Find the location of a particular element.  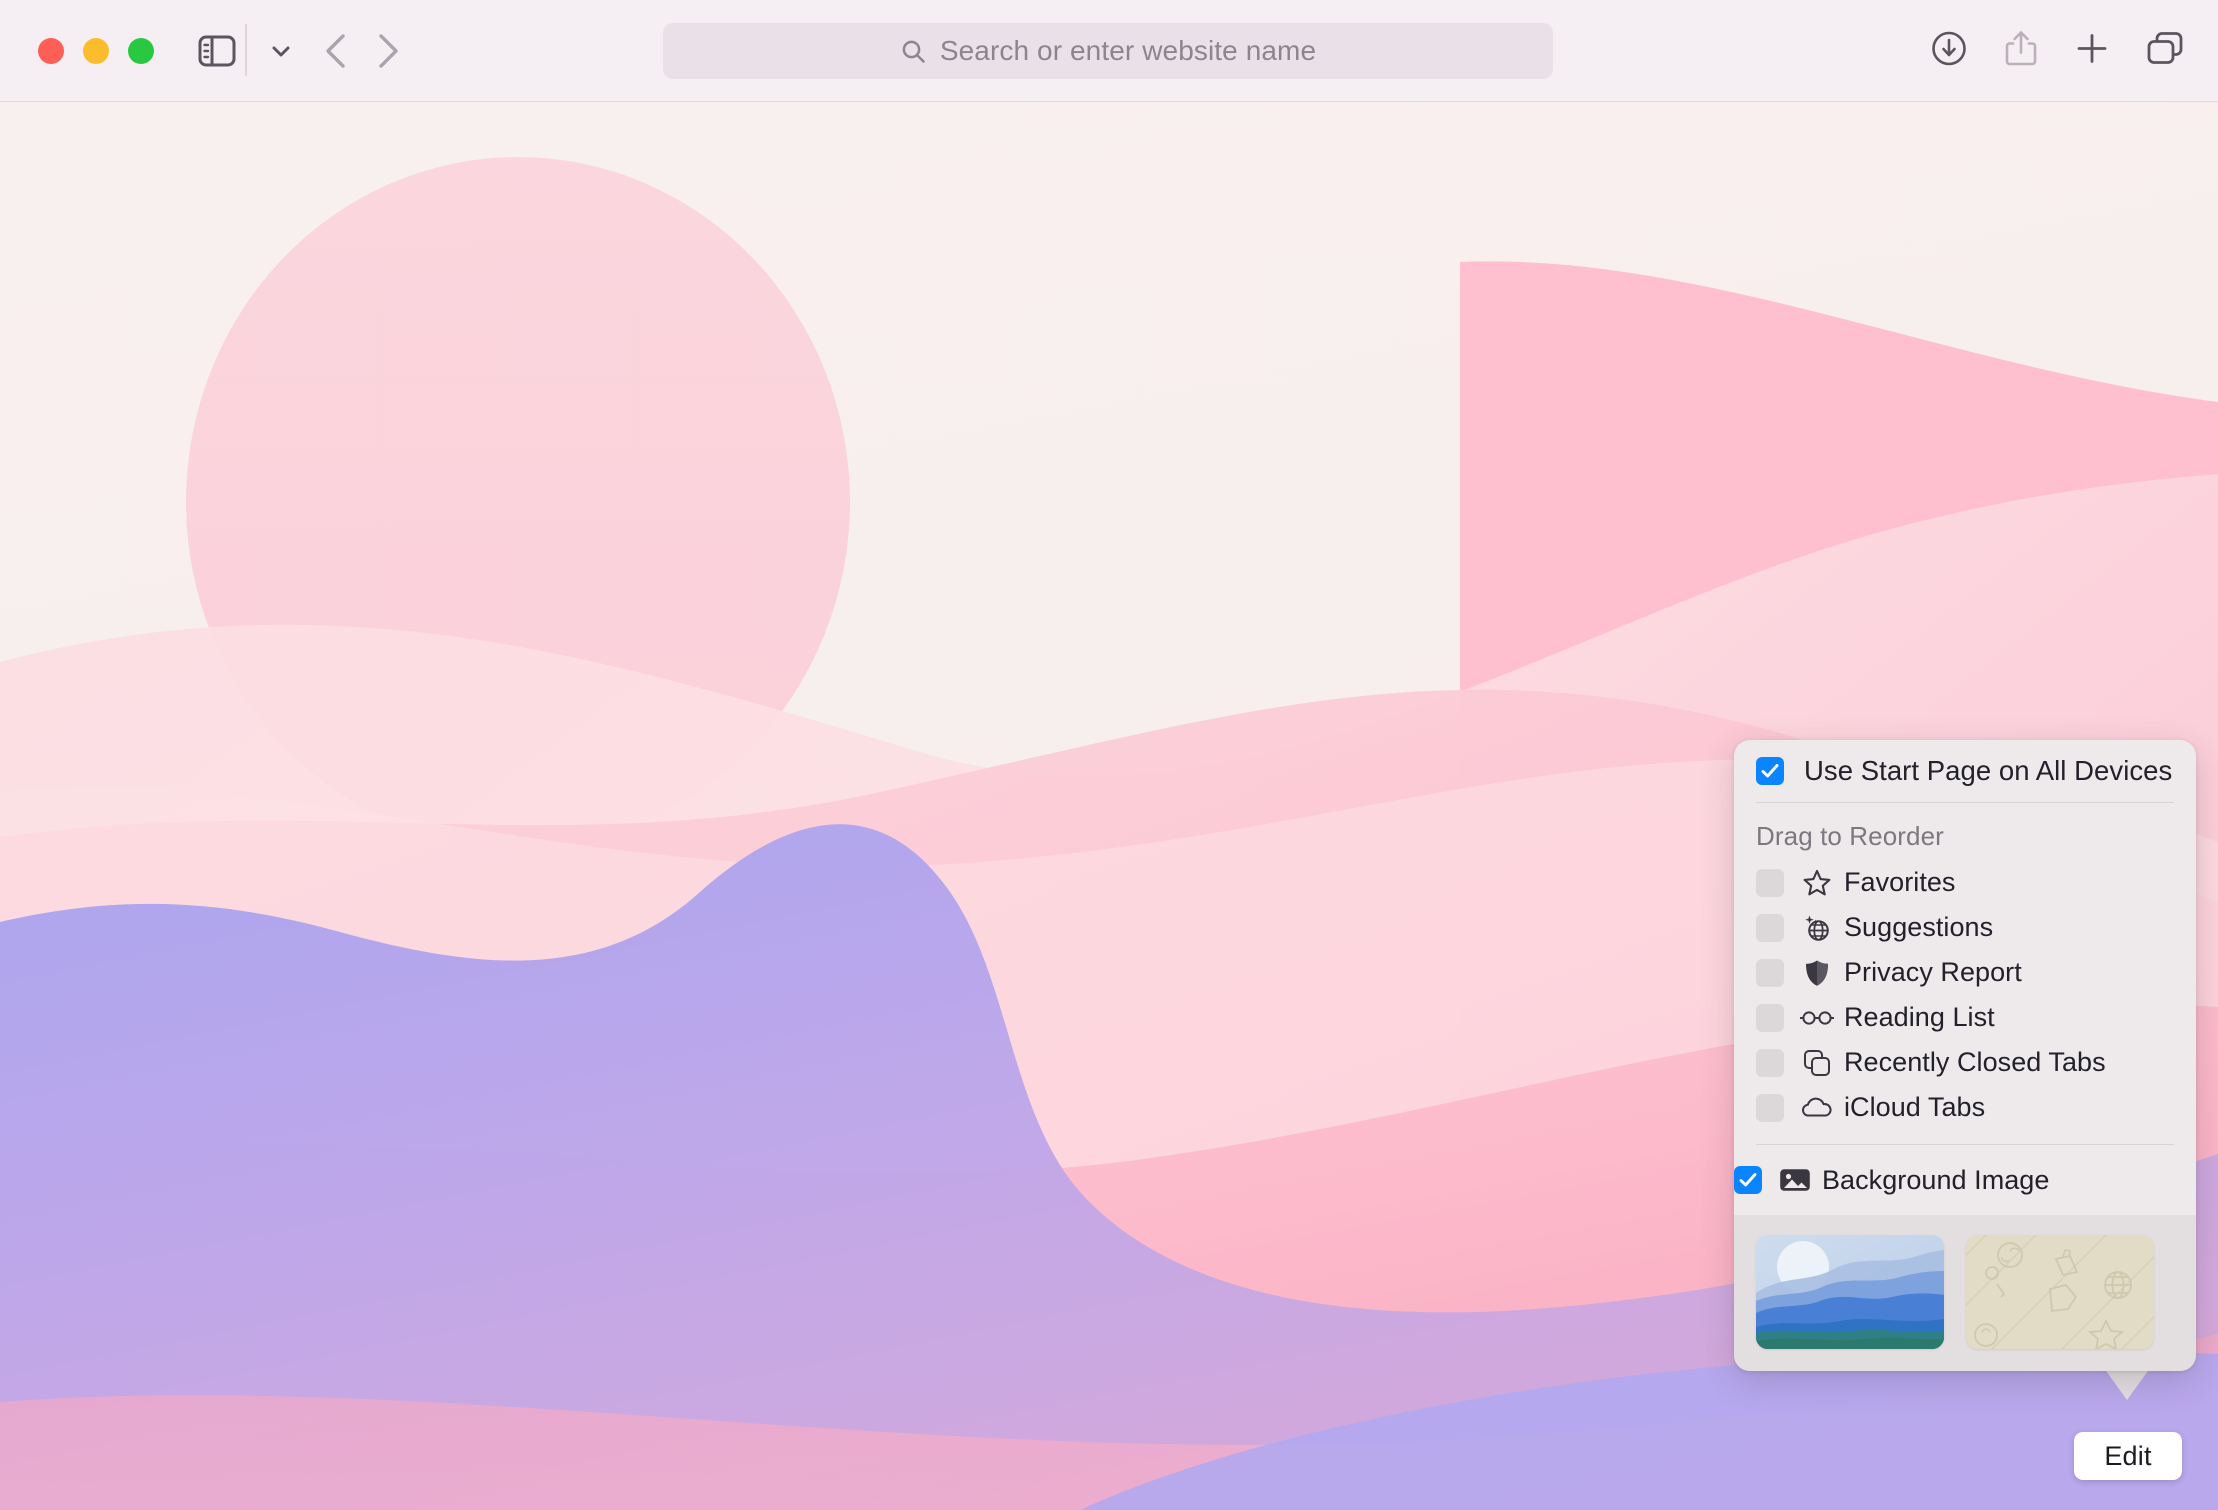

forward-button is located at coordinates (387, 51).